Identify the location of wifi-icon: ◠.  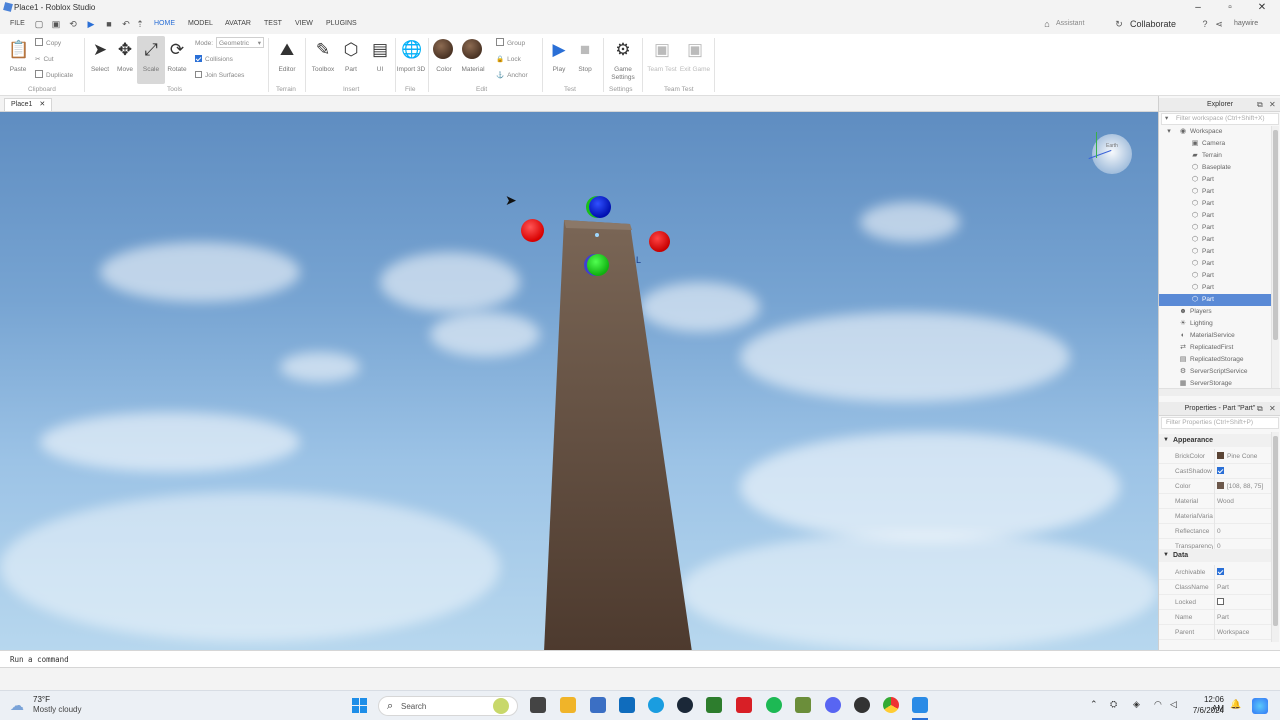
(1158, 704).